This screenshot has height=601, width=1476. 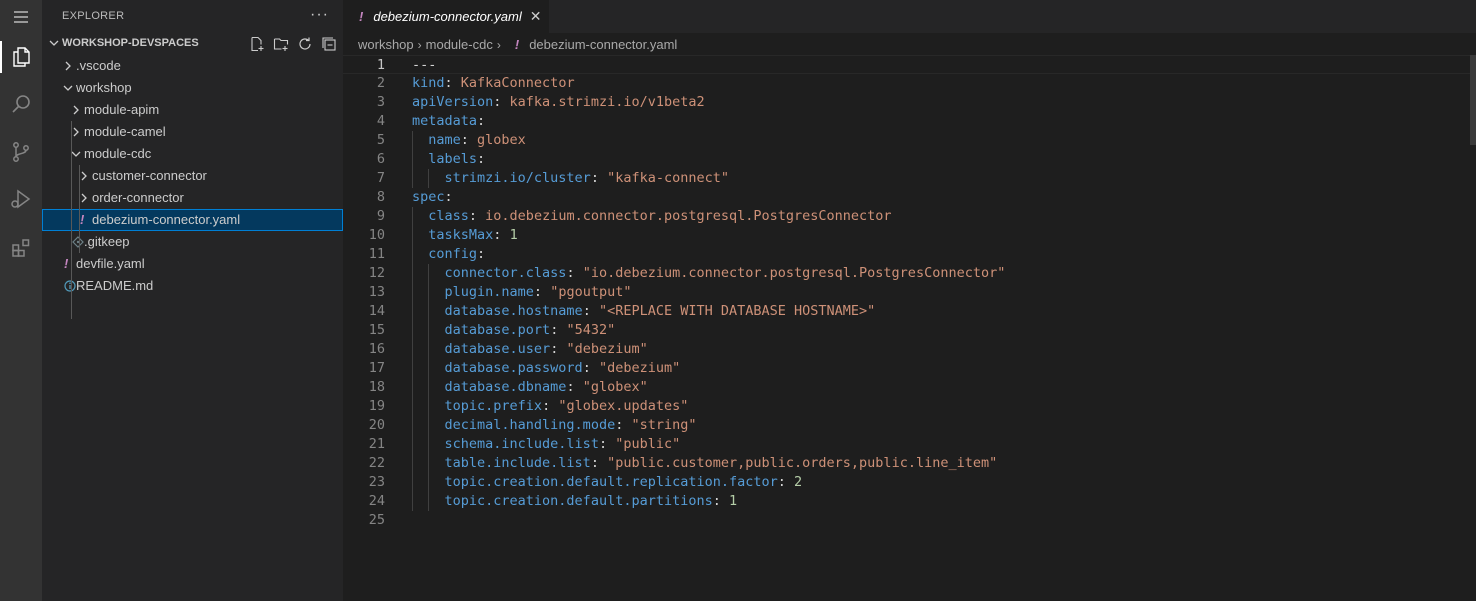 What do you see at coordinates (909, 425) in the screenshot?
I see `code-line: 20 decimal.handling.mode: "string"` at bounding box center [909, 425].